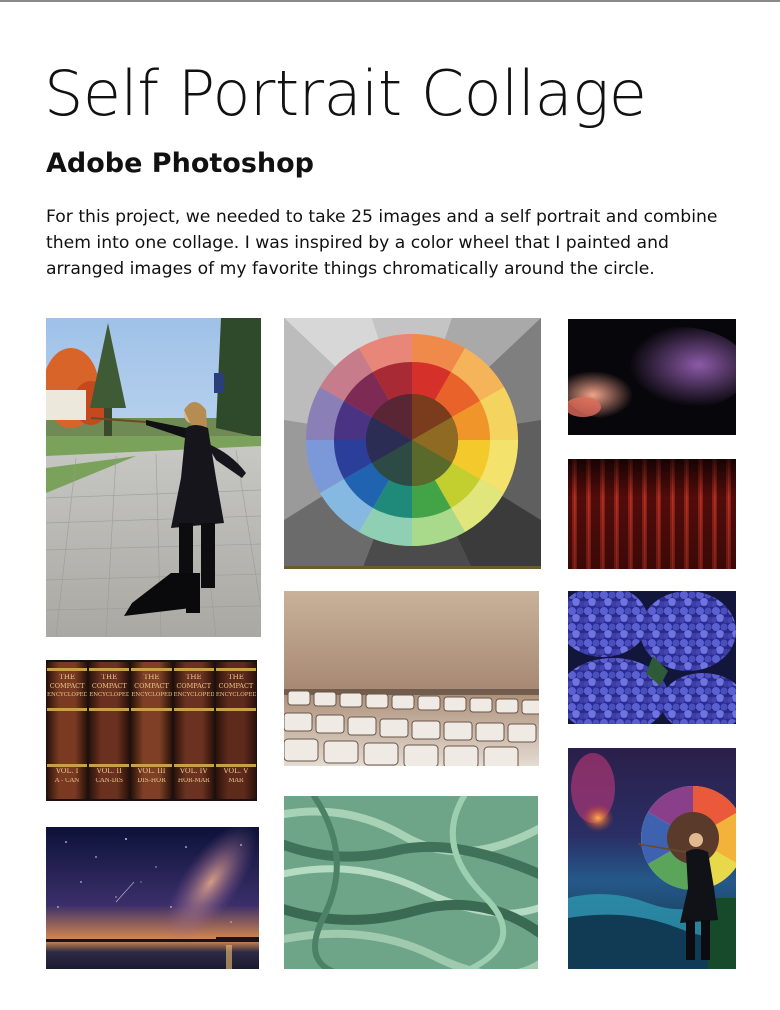 The width and height of the screenshot is (780, 1010). What do you see at coordinates (151, 781) in the screenshot?
I see `spine-range: DIS-HOR` at bounding box center [151, 781].